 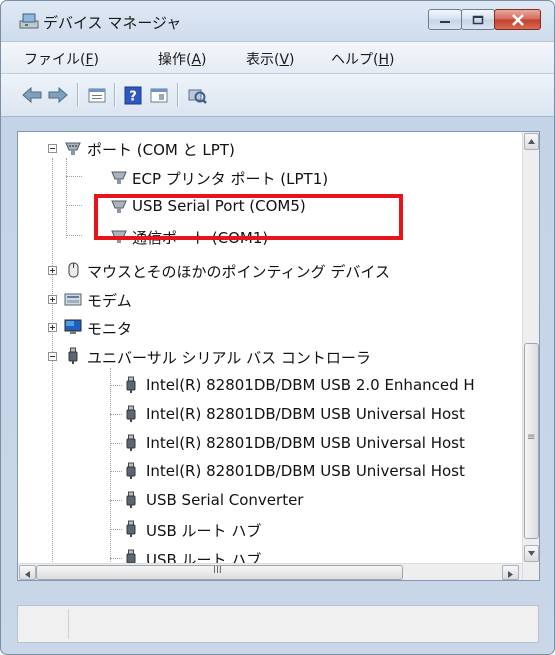 What do you see at coordinates (32, 95) in the screenshot?
I see `back-arrow-icon` at bounding box center [32, 95].